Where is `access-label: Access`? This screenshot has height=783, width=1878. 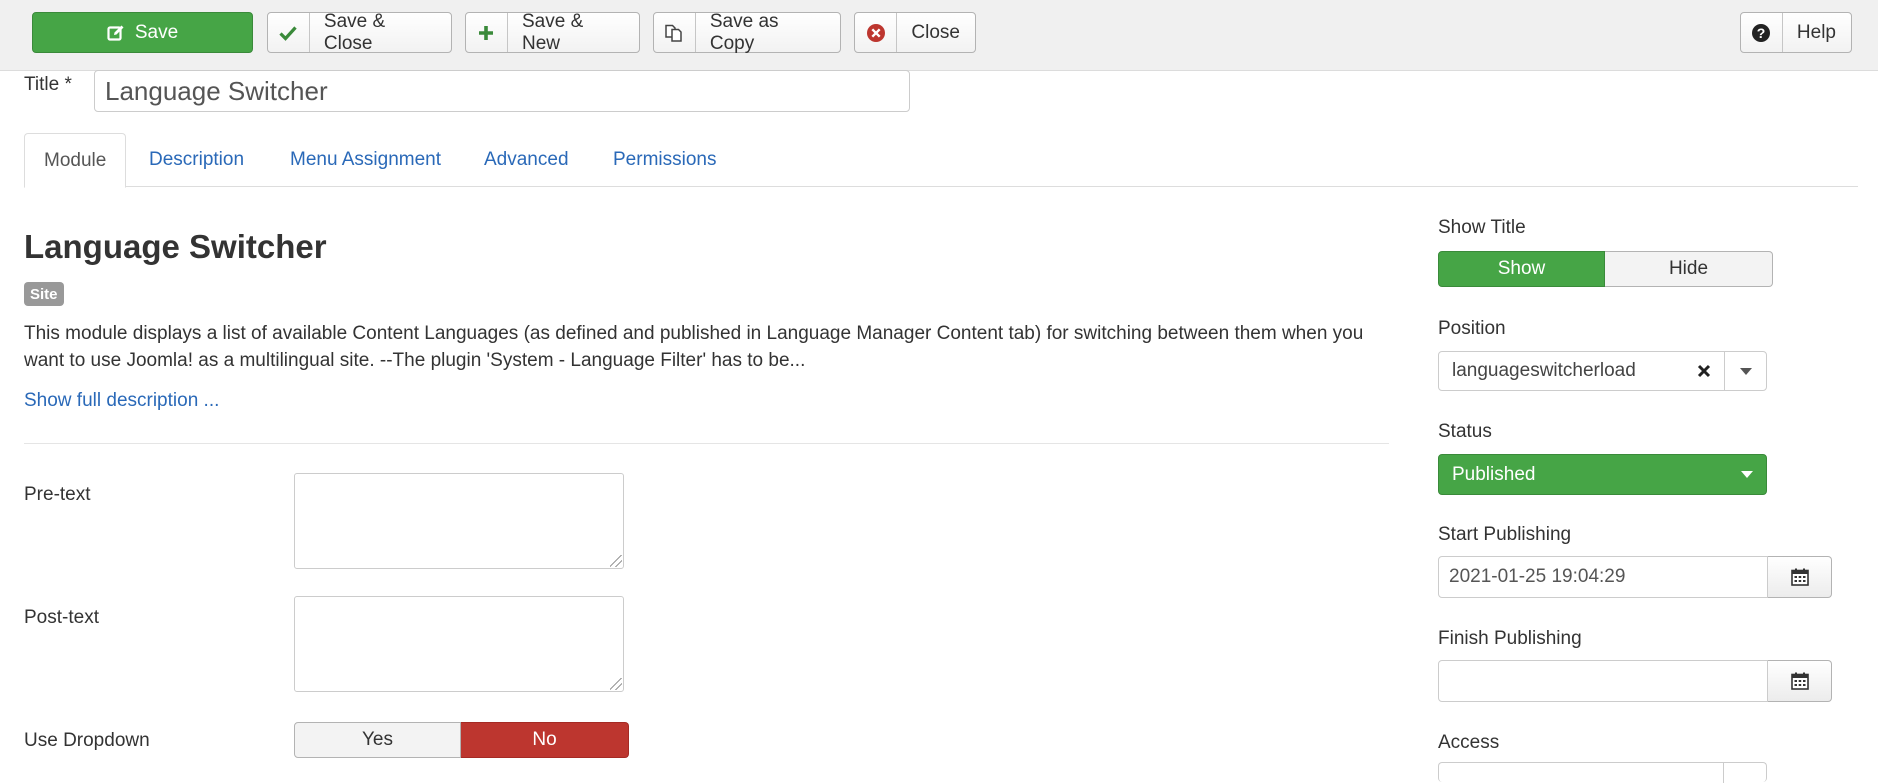
access-label: Access is located at coordinates (1469, 742).